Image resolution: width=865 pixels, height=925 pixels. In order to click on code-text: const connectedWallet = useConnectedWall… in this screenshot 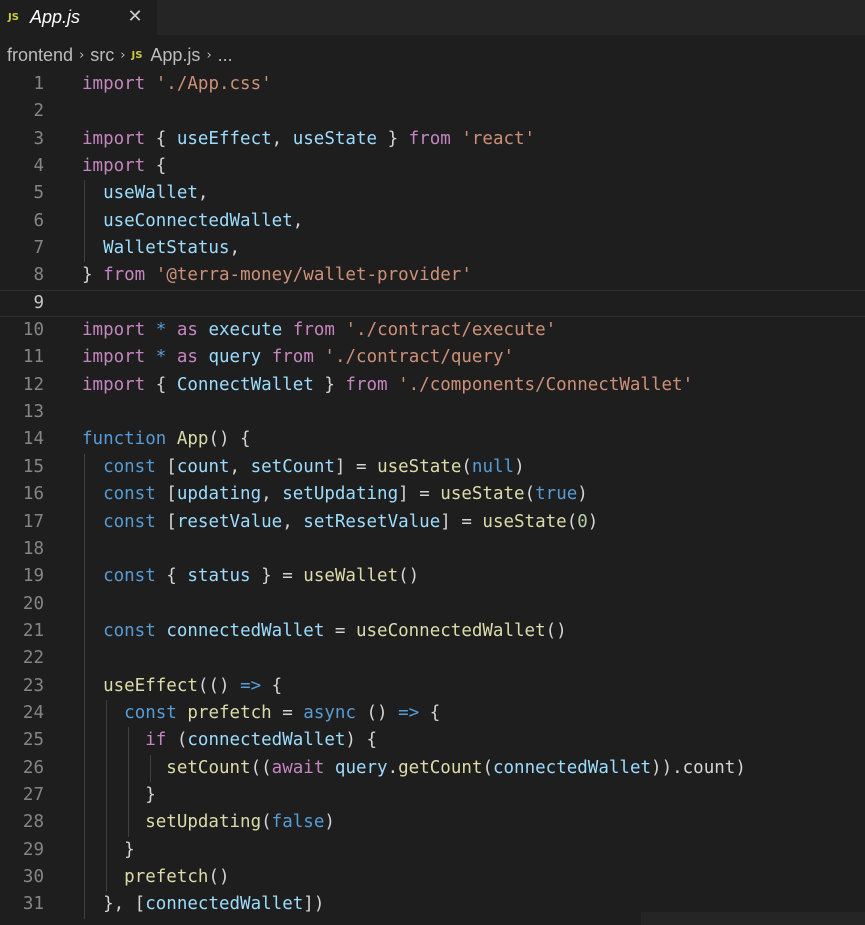, I will do `click(324, 631)`.